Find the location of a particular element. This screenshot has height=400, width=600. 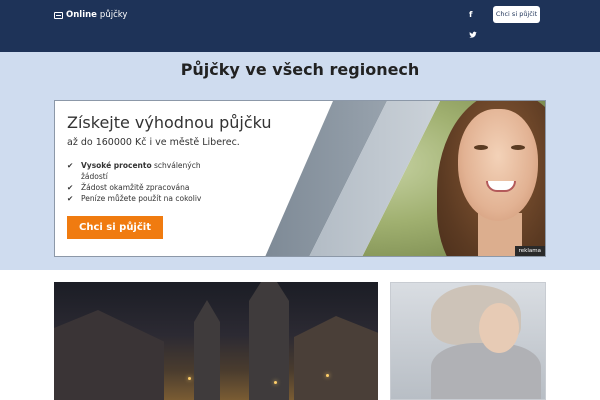

woman-scarf is located at coordinates (486, 371).